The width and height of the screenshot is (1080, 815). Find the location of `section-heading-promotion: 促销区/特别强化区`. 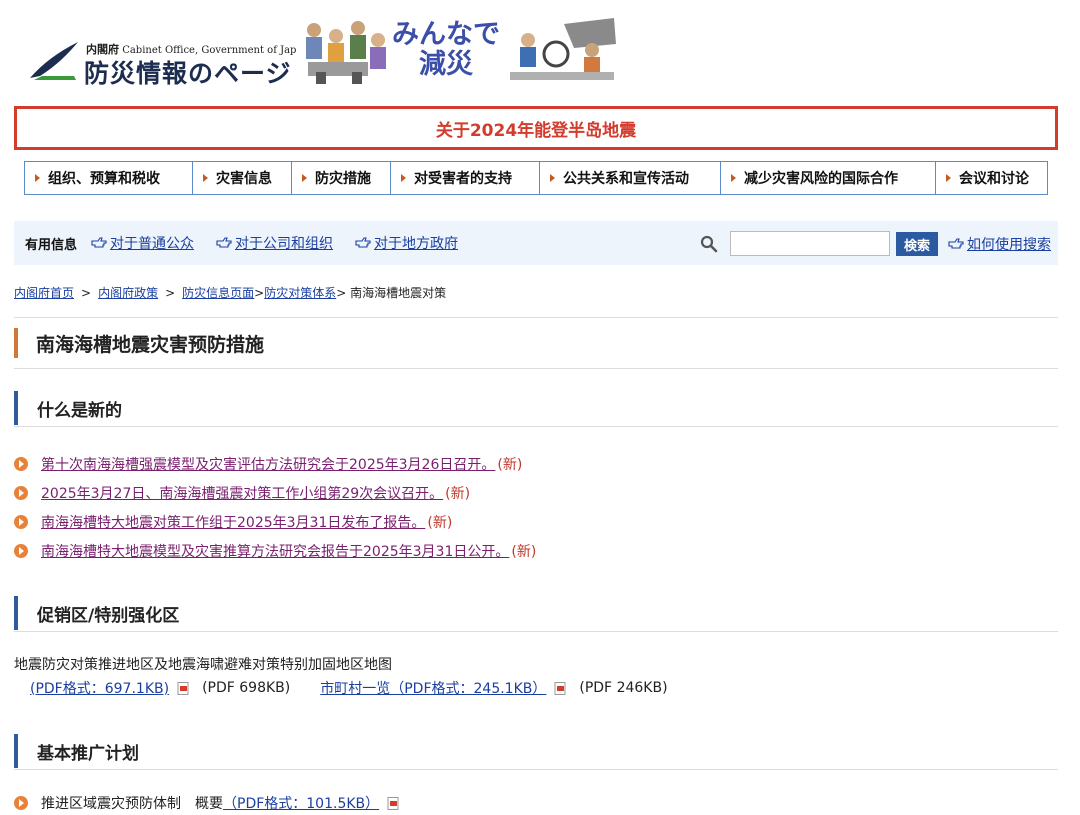

section-heading-promotion: 促销区/特别强化区 is located at coordinates (96, 613).